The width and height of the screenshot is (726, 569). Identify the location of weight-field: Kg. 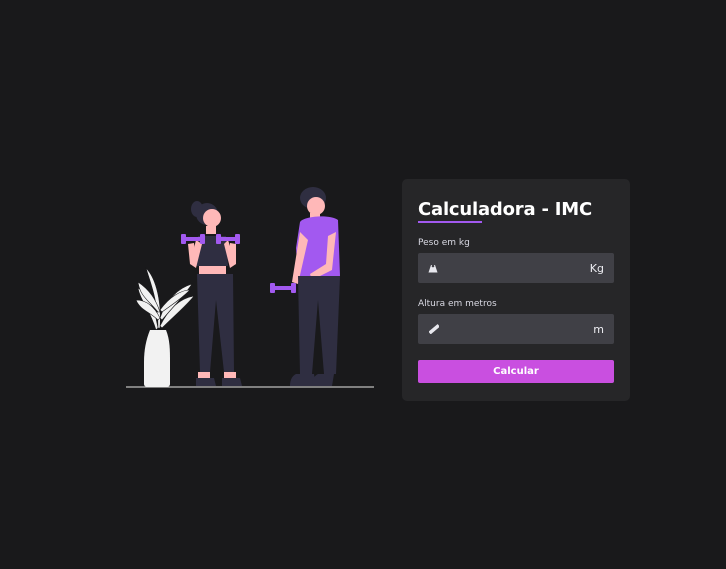
(516, 268).